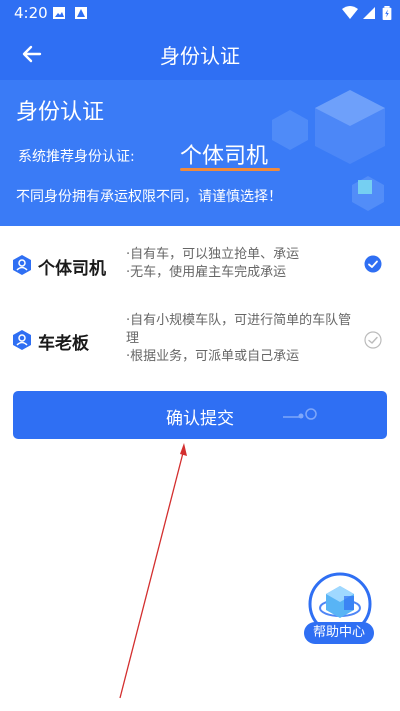  What do you see at coordinates (230, 169) in the screenshot?
I see `recommend-underline` at bounding box center [230, 169].